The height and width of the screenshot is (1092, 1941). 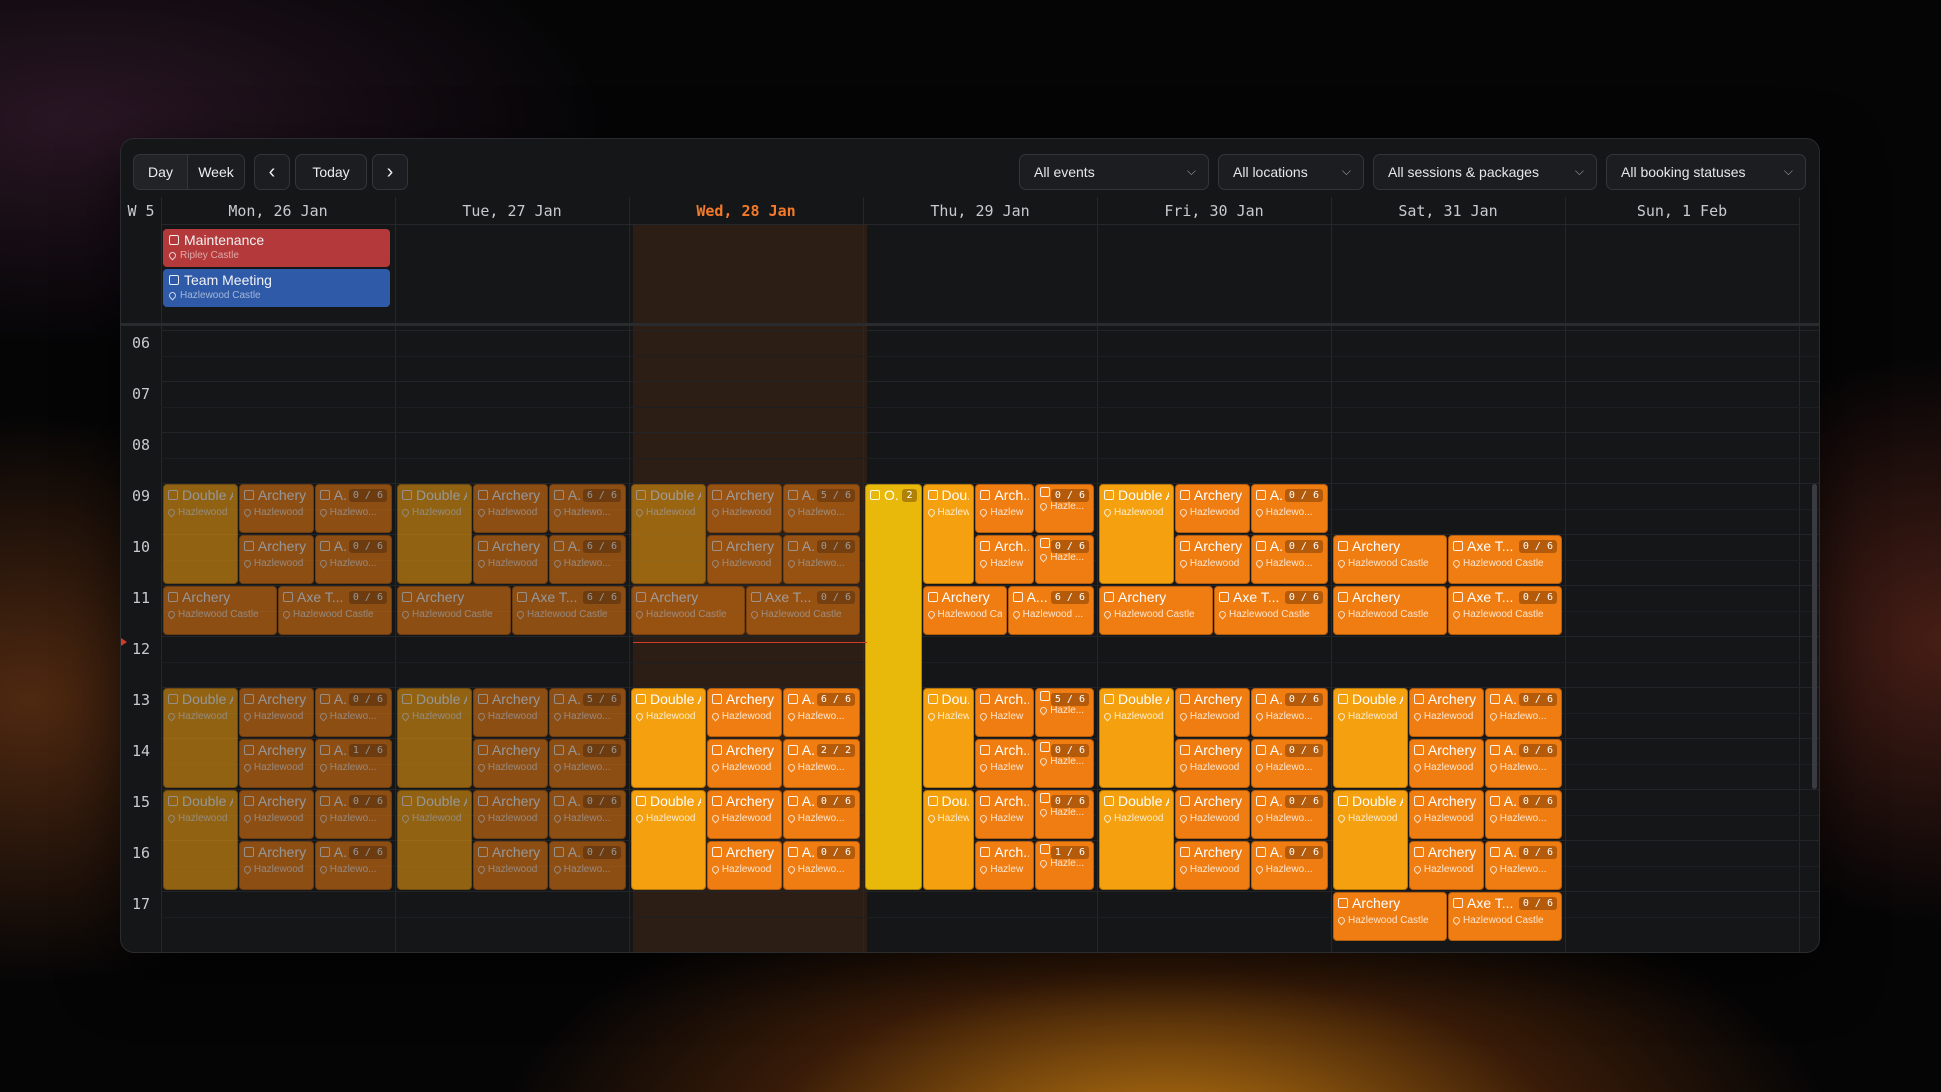 What do you see at coordinates (1064, 865) in the screenshot?
I see `event-block: Hazle... 1 / 6` at bounding box center [1064, 865].